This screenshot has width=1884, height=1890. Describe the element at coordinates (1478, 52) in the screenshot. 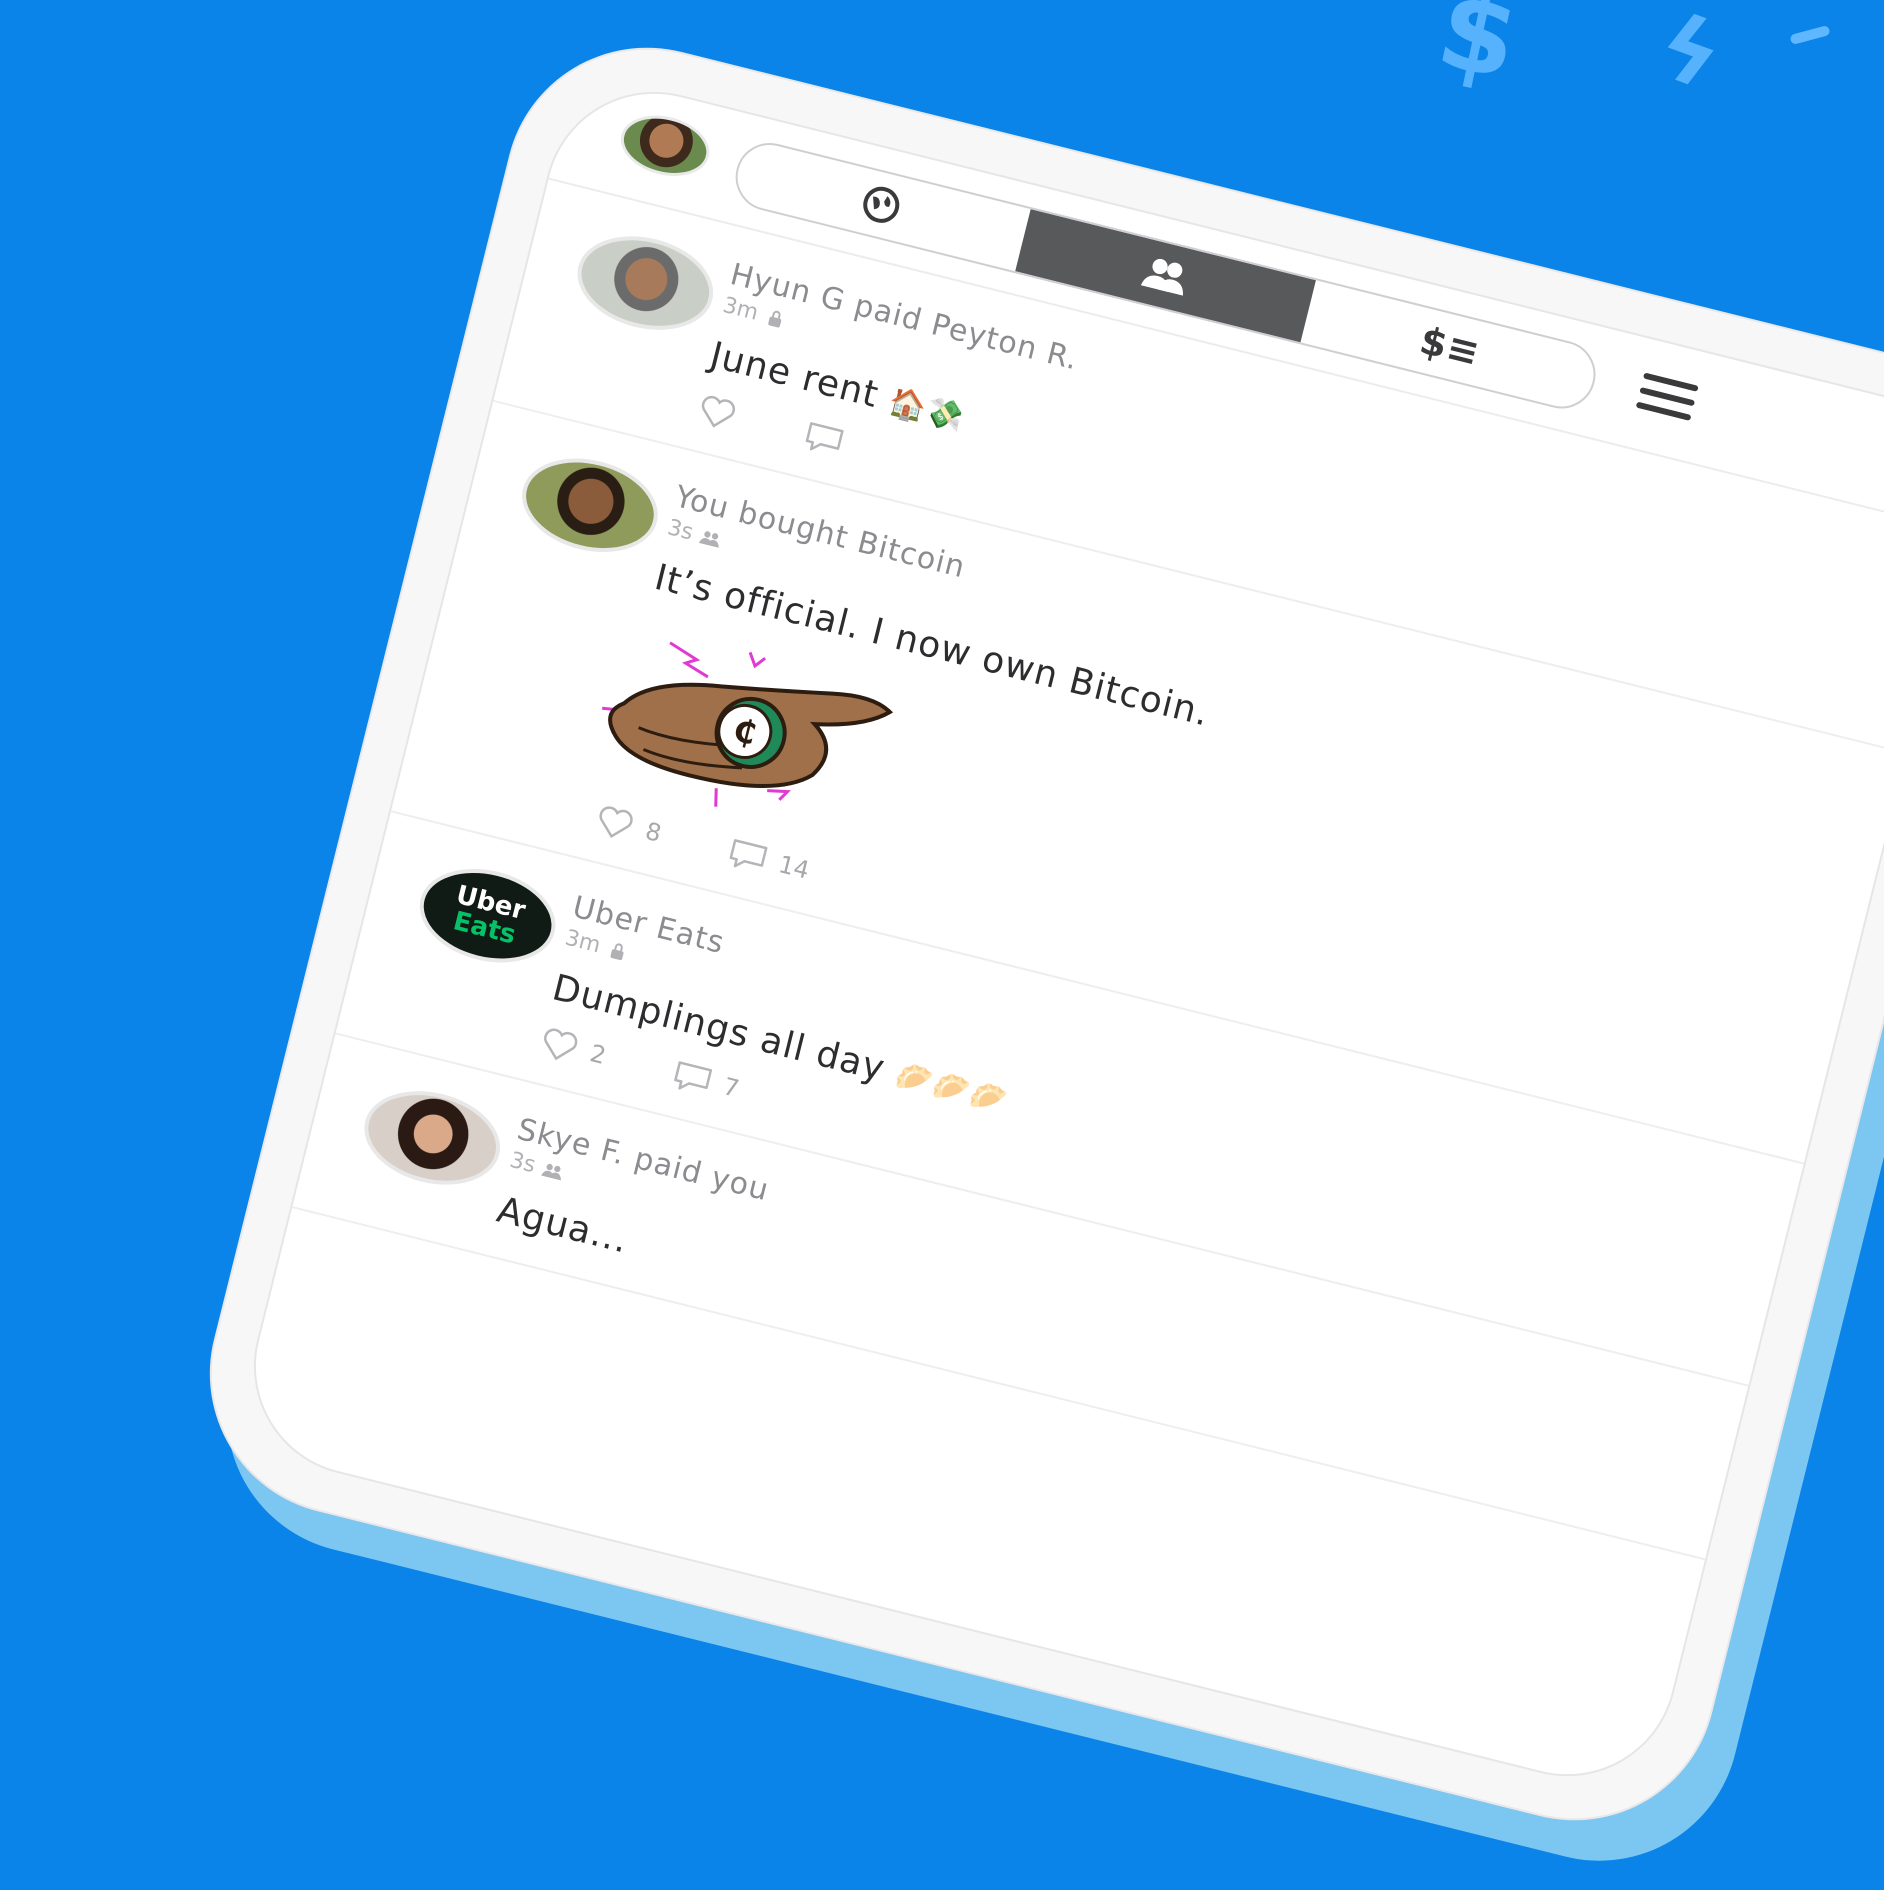

I see `decorative-dollar-sign: $` at that location.